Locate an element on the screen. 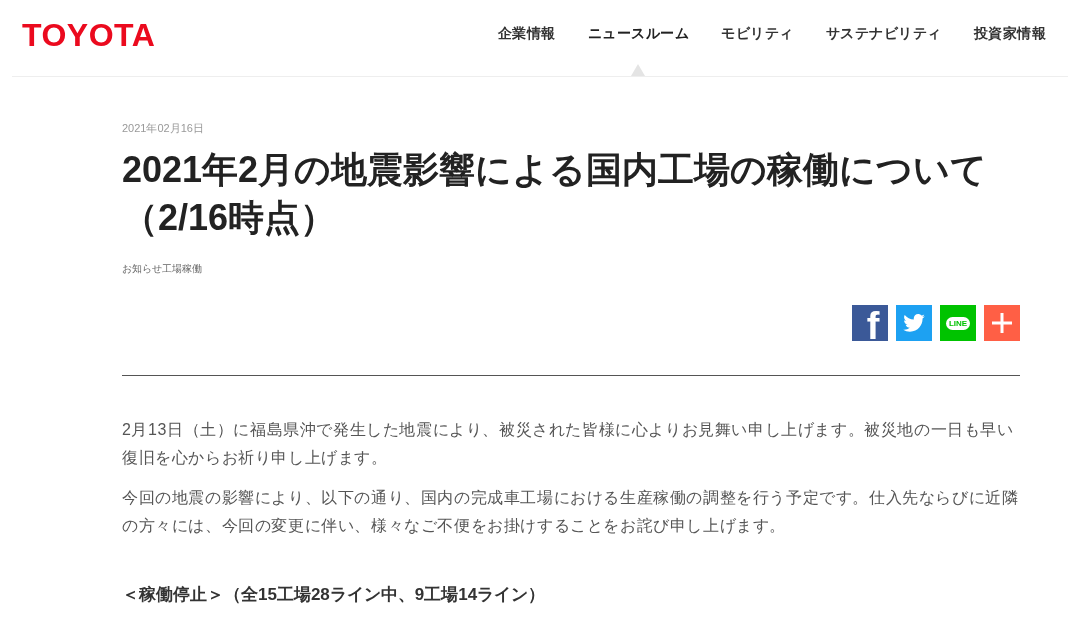 The height and width of the screenshot is (637, 1080). more-share-button is located at coordinates (1002, 323).